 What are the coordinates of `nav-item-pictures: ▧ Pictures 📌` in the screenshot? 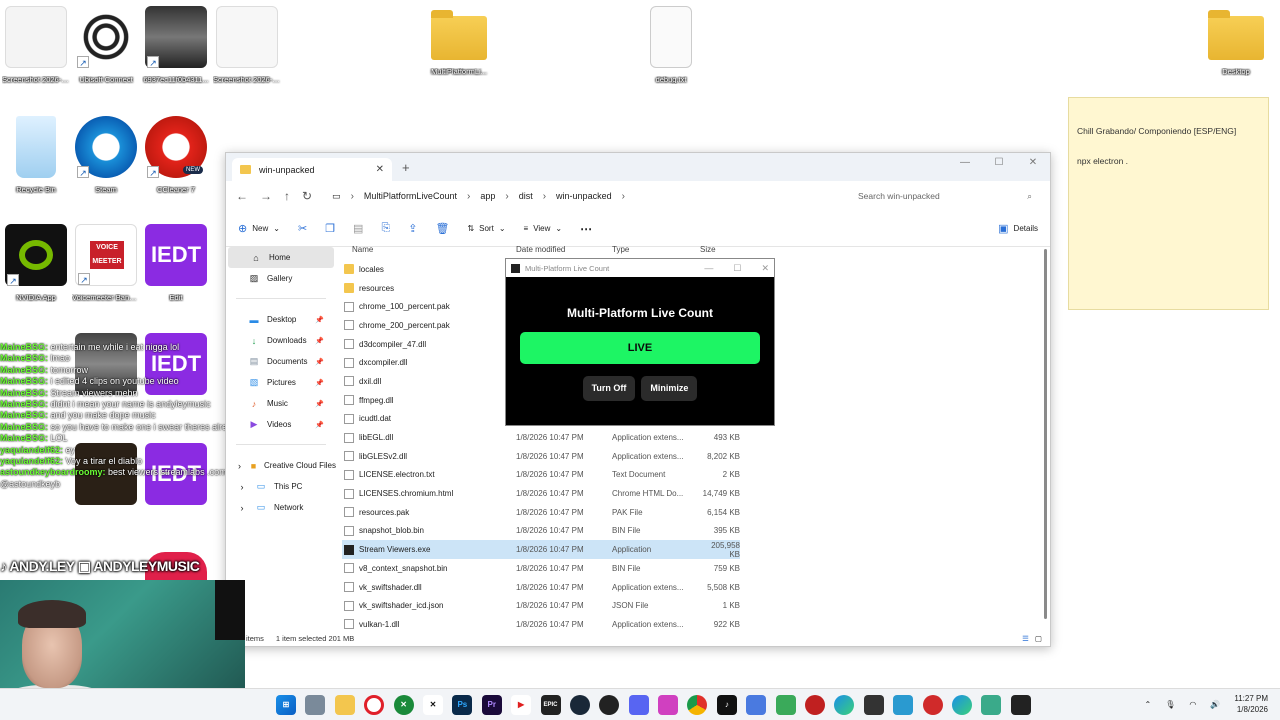 It's located at (281, 382).